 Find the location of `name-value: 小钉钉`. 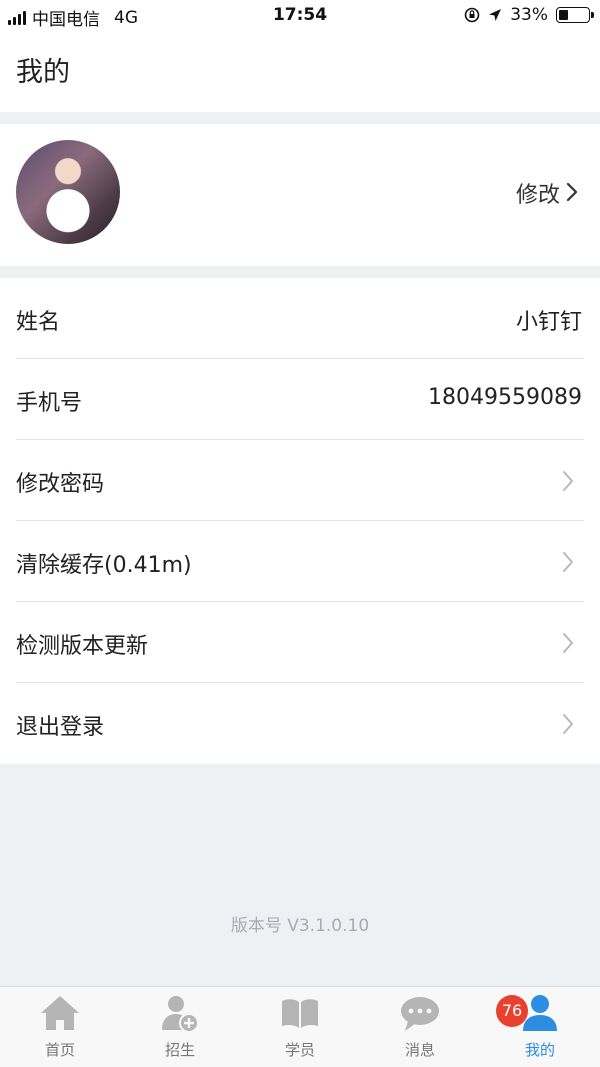

name-value: 小钉钉 is located at coordinates (548, 322).